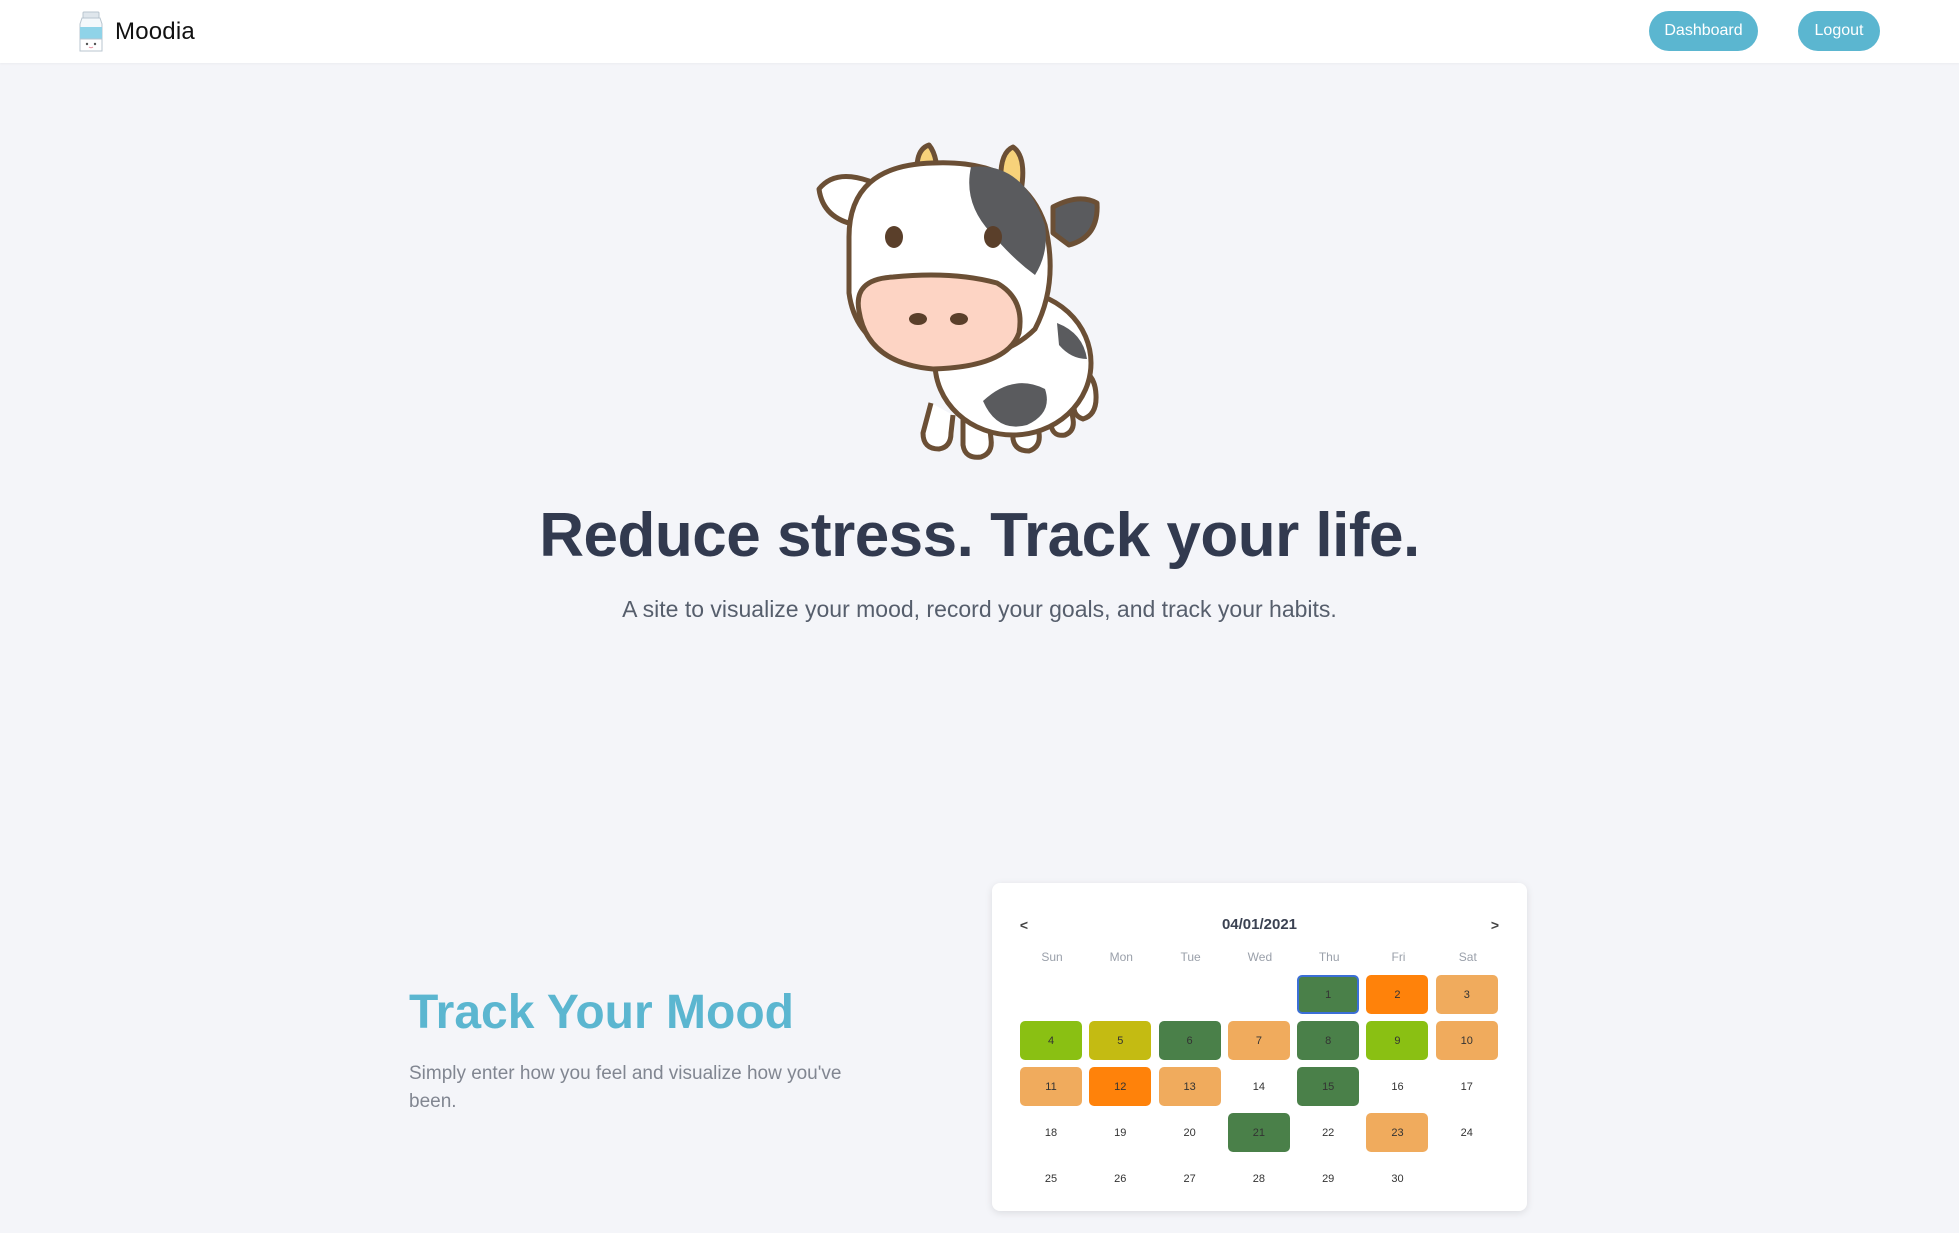 This screenshot has width=1959, height=1233. What do you see at coordinates (1328, 1040) in the screenshot?
I see `calendar-day-cell: 8` at bounding box center [1328, 1040].